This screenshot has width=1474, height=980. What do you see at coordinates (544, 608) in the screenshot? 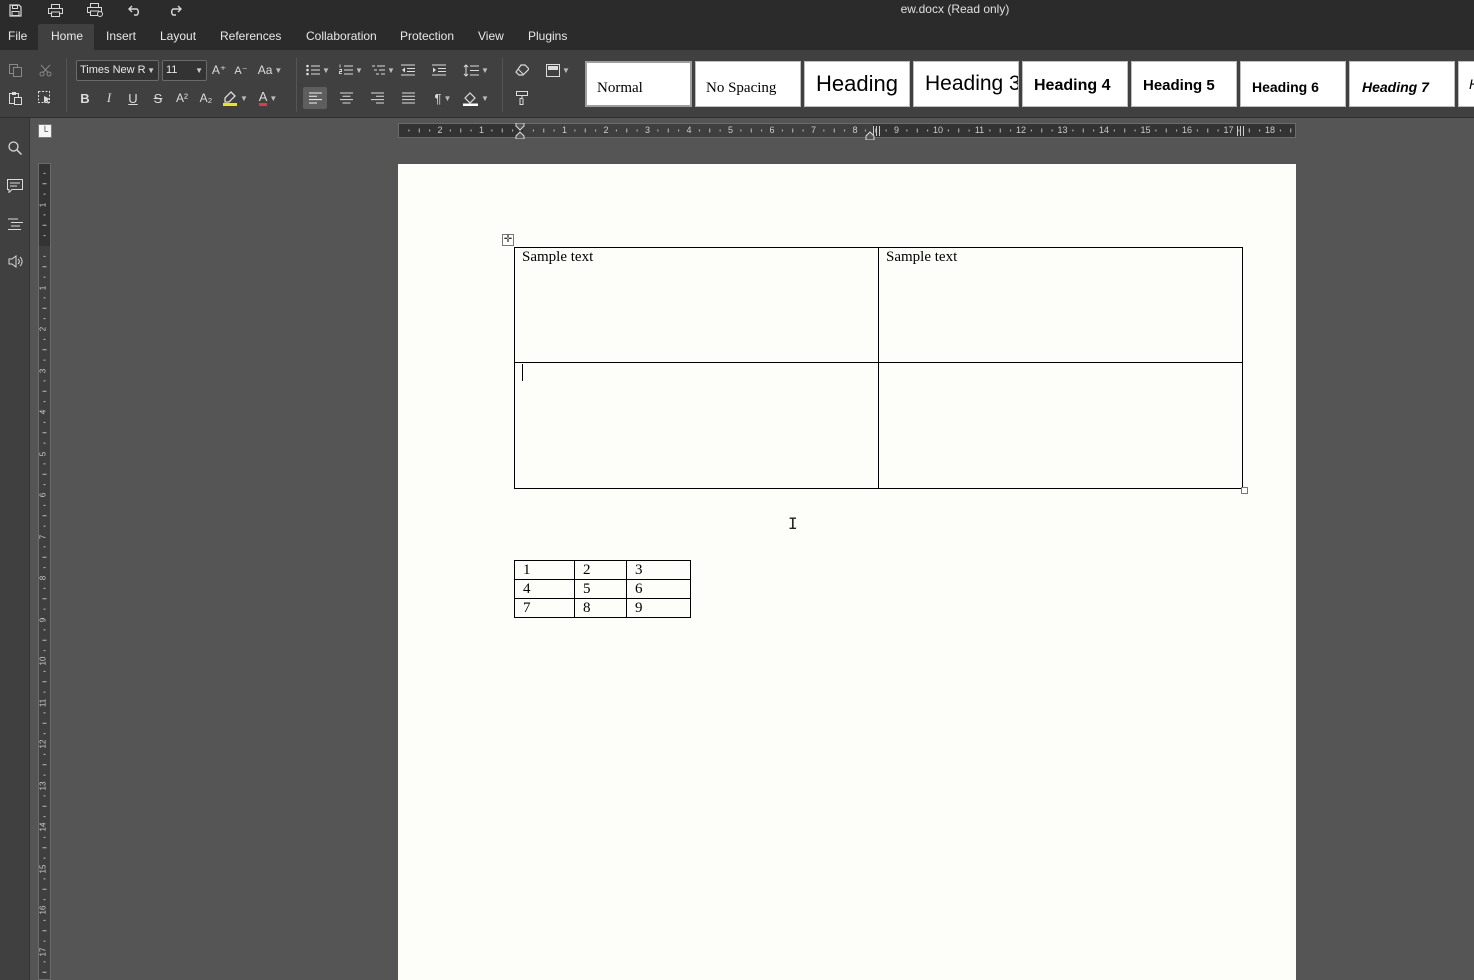
I see `table-cell: 7` at bounding box center [544, 608].